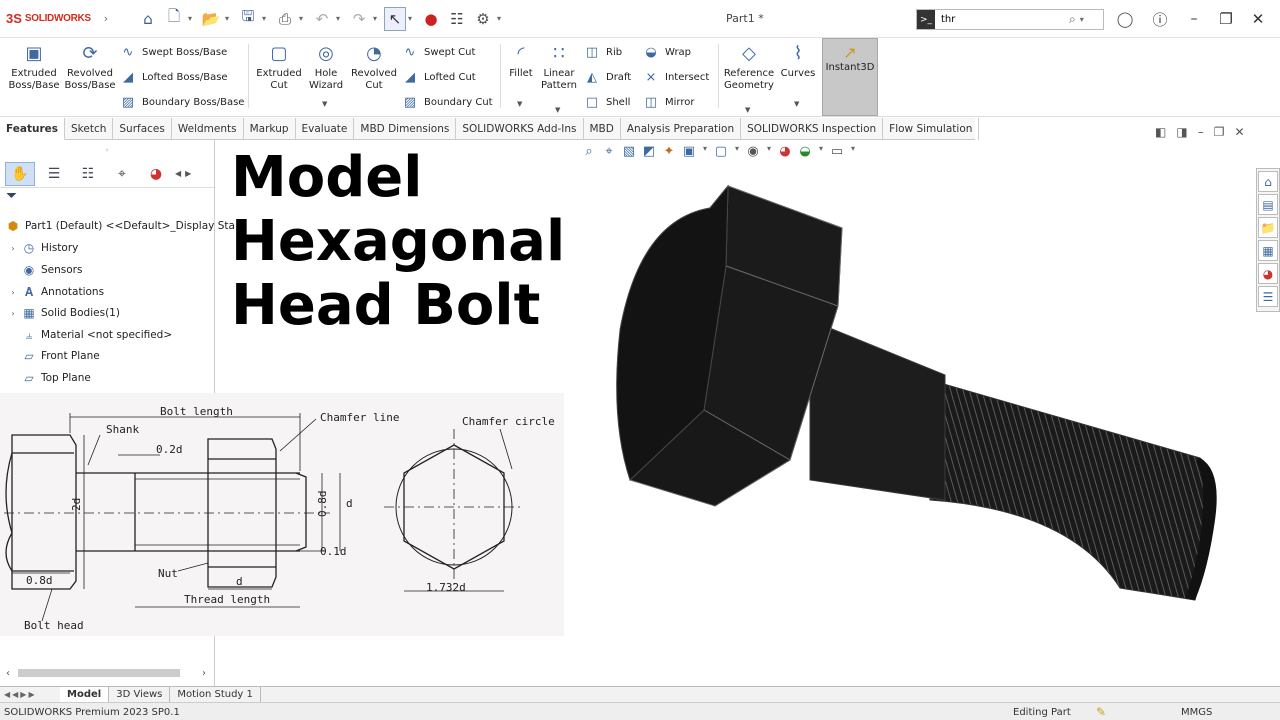  What do you see at coordinates (431, 19) in the screenshot?
I see `rebuild-traffic-light-icon: ●` at bounding box center [431, 19].